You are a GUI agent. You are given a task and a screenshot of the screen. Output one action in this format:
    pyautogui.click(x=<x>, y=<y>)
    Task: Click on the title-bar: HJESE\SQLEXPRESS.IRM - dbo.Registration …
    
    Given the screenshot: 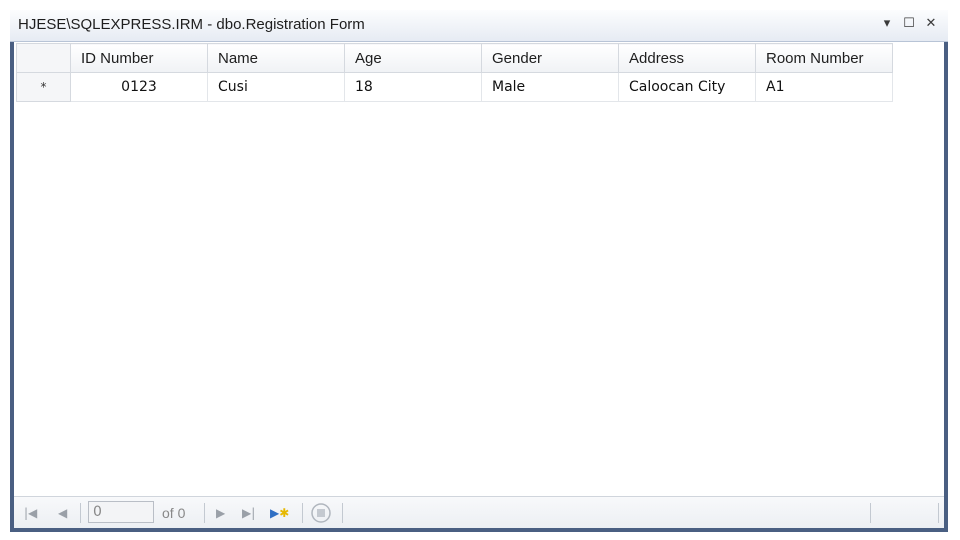 What is the action you would take?
    pyautogui.click(x=479, y=26)
    